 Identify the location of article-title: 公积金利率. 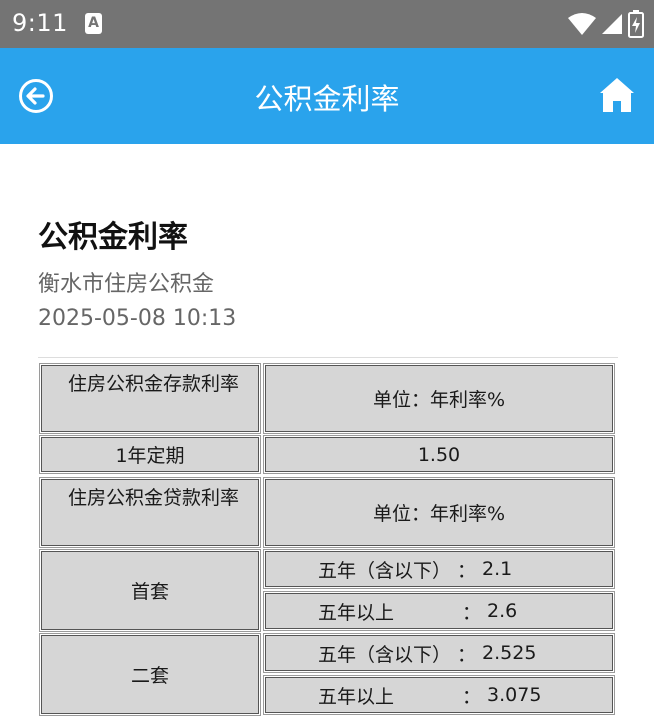
(113, 237).